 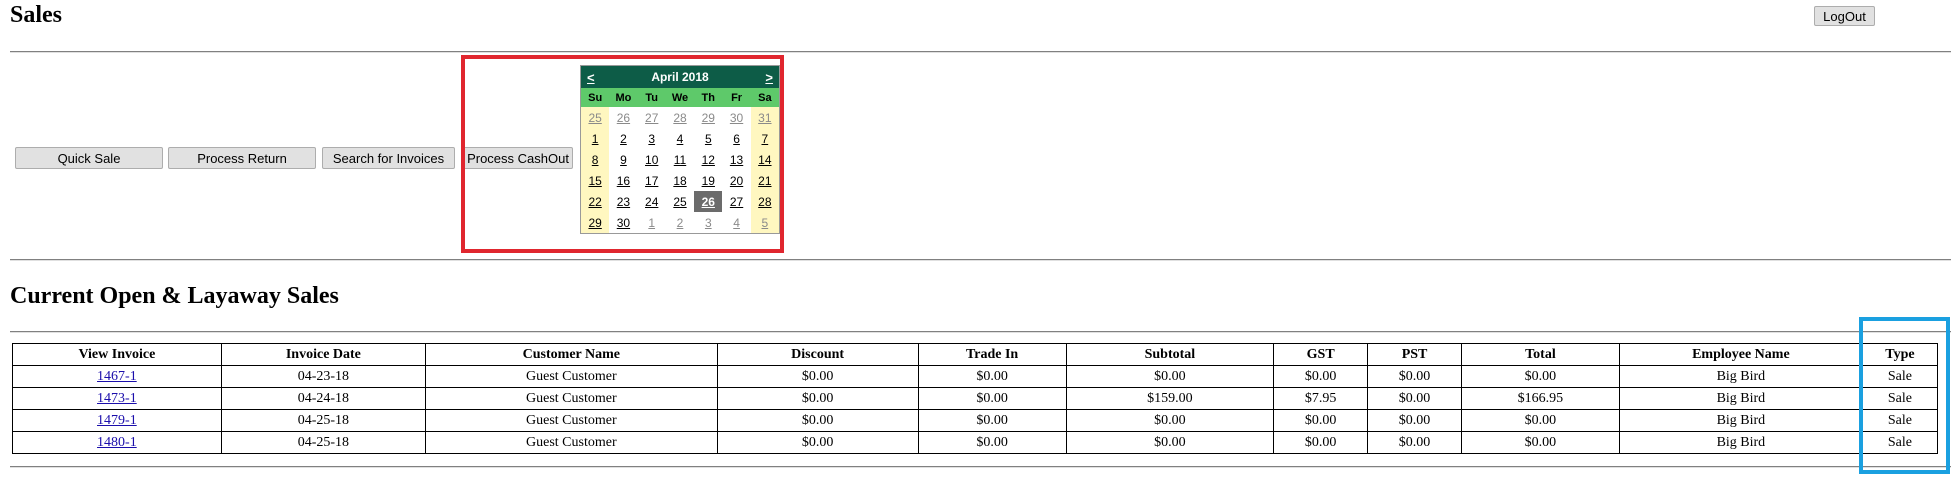 I want to click on invoice-cell: 1480-1, so click(x=117, y=442).